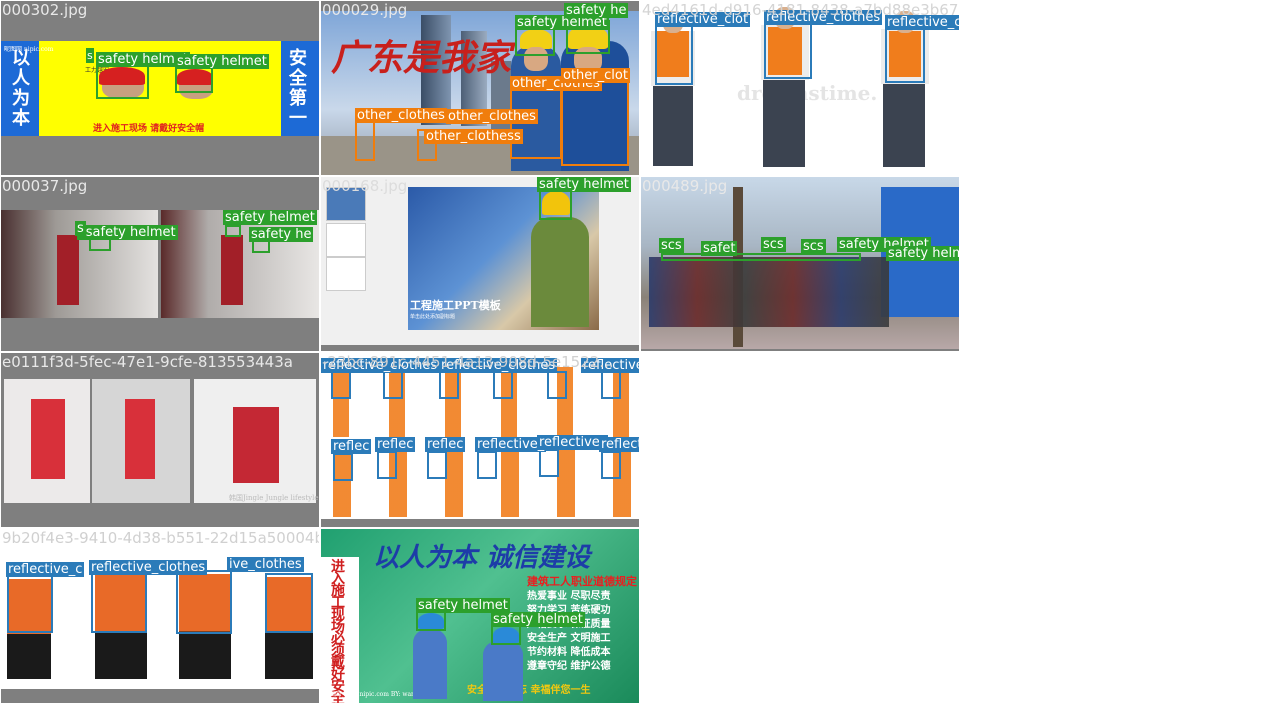 Image resolution: width=1280 pixels, height=704 pixels. Describe the element at coordinates (274, 498) in the screenshot. I see `watermark: 韩国Jingle Jungle lifestyle` at that location.